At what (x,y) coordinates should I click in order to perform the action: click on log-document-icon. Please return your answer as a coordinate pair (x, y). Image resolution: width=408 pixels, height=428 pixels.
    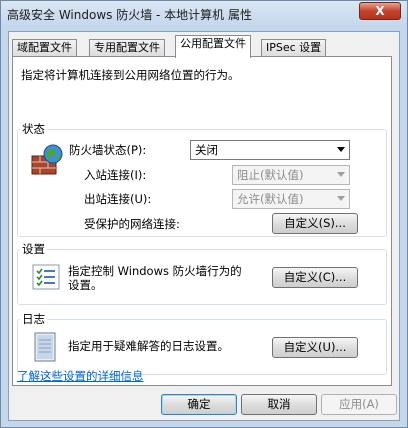
    Looking at the image, I should click on (45, 347).